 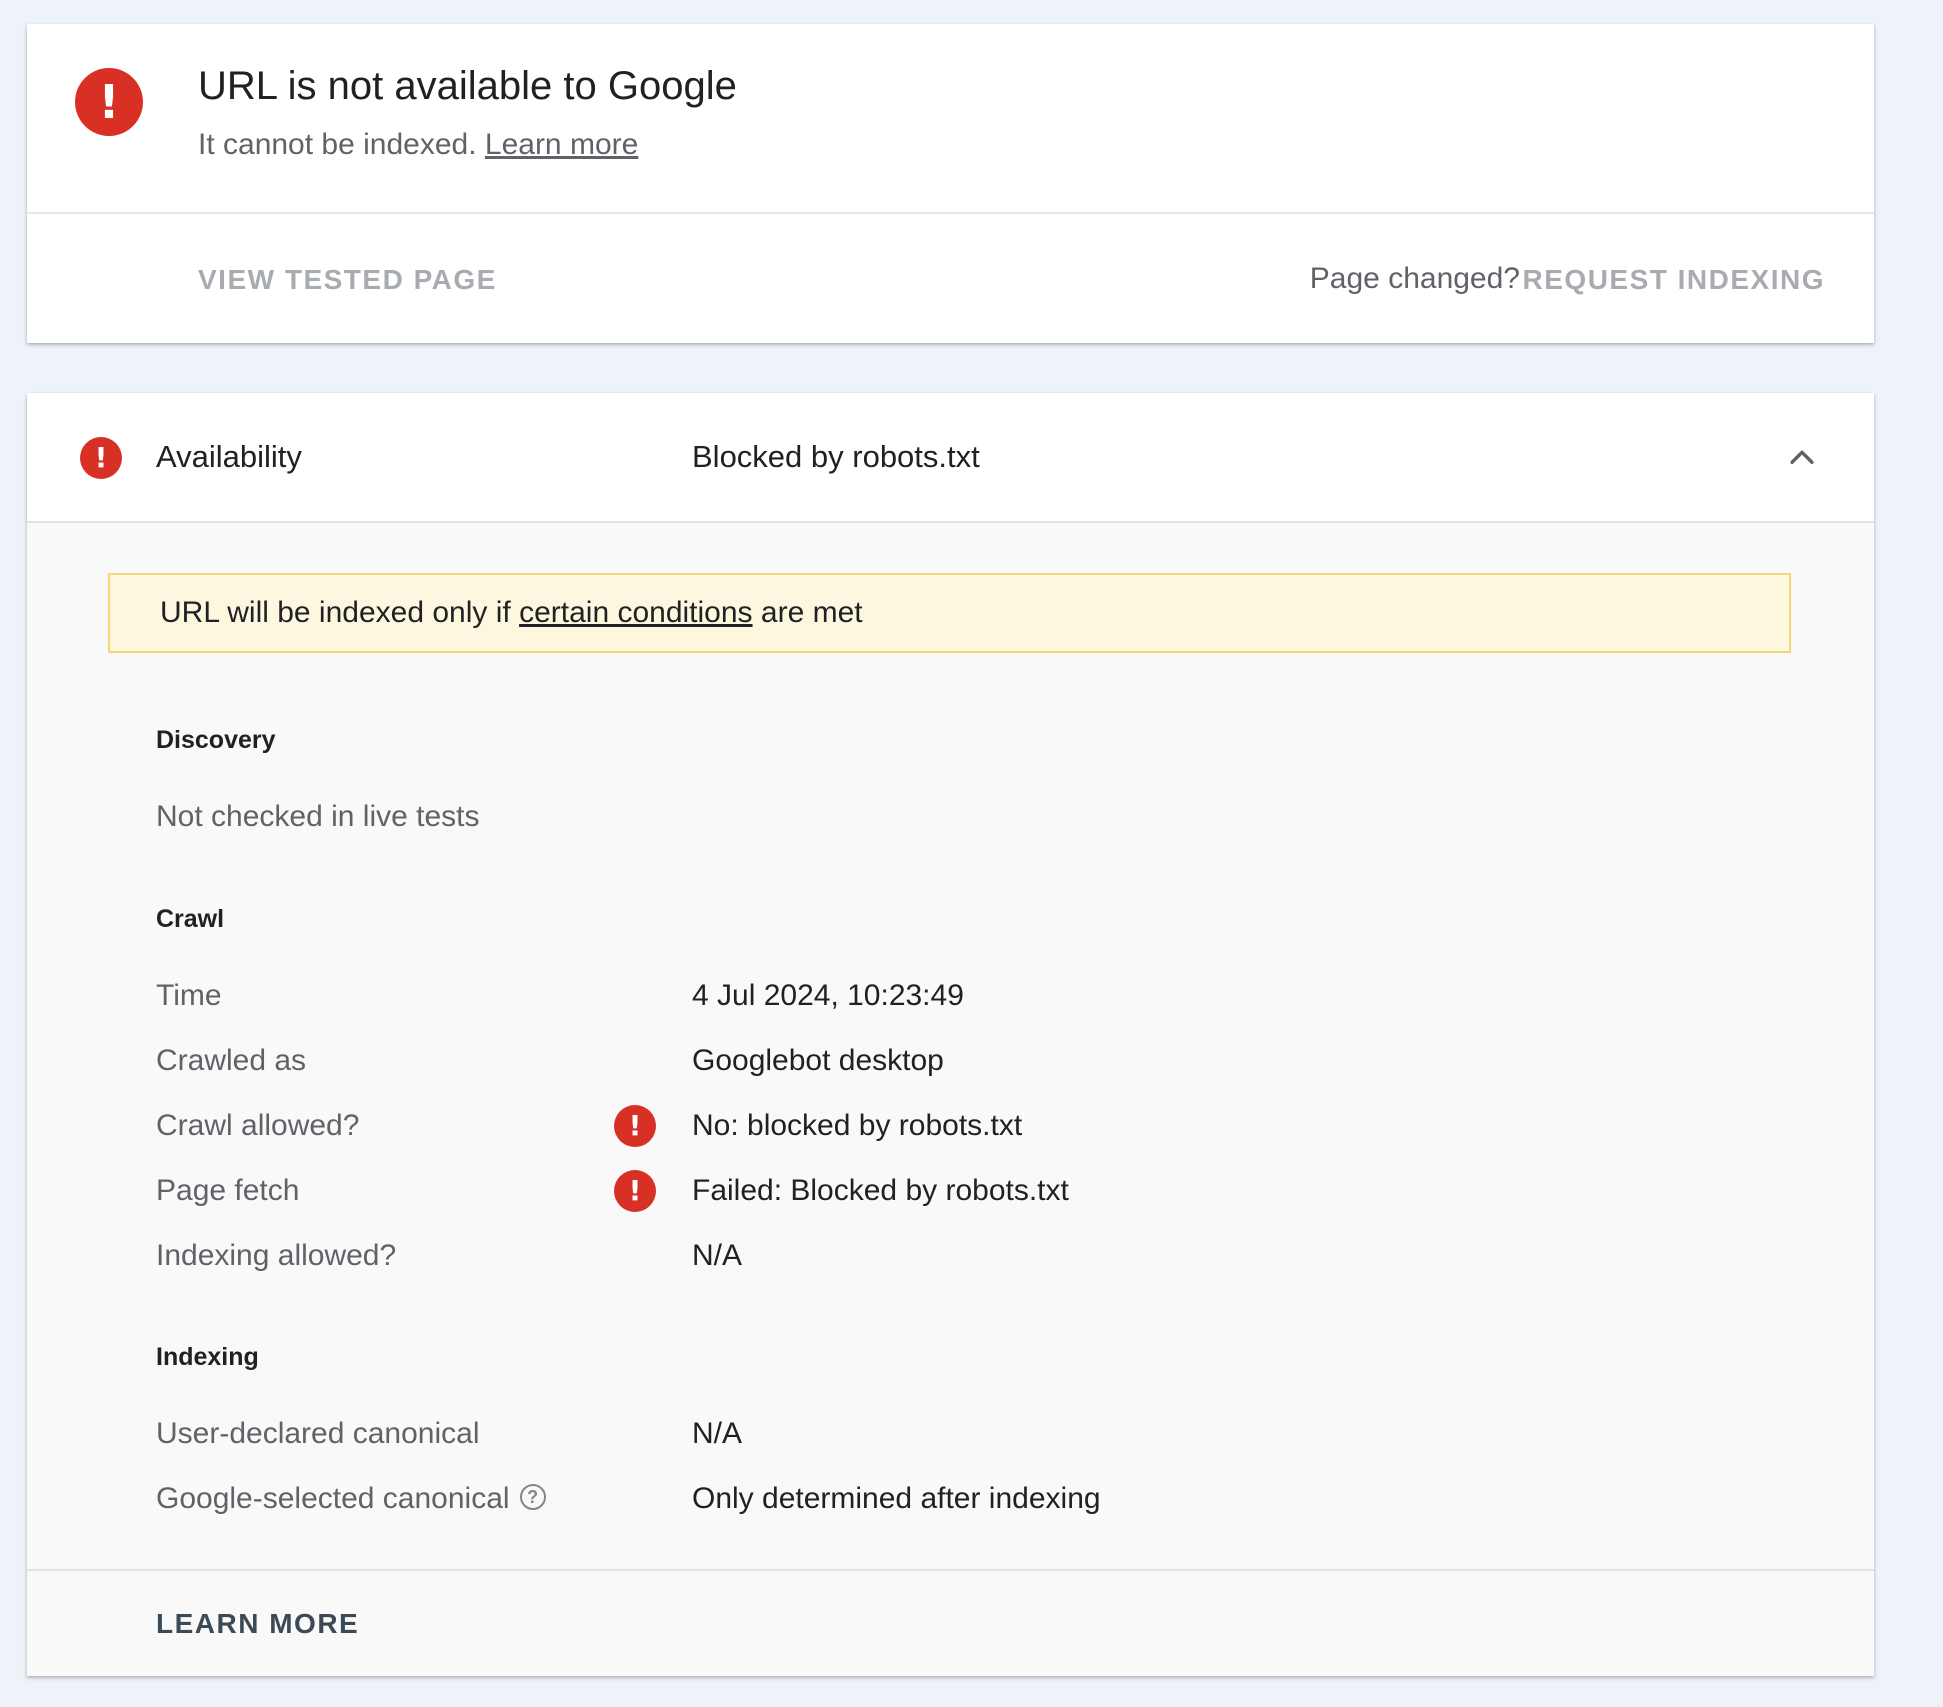 I want to click on google-canonical-label: Google-selected canonical, so click(x=333, y=1498).